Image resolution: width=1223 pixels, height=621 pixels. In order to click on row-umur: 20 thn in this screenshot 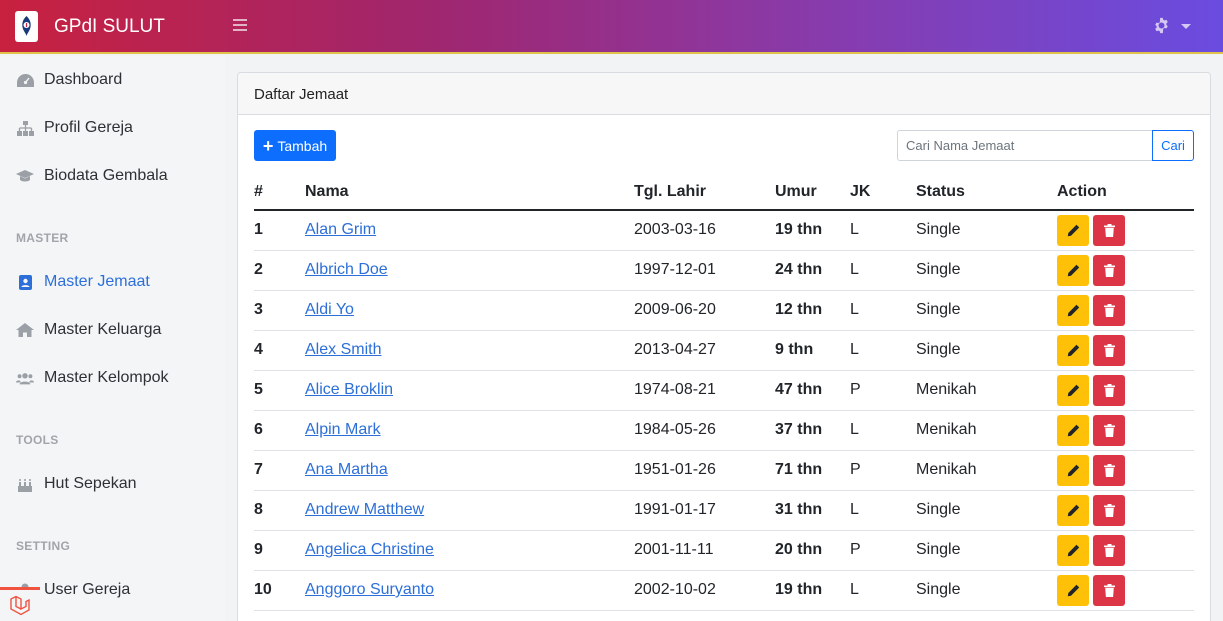, I will do `click(812, 550)`.